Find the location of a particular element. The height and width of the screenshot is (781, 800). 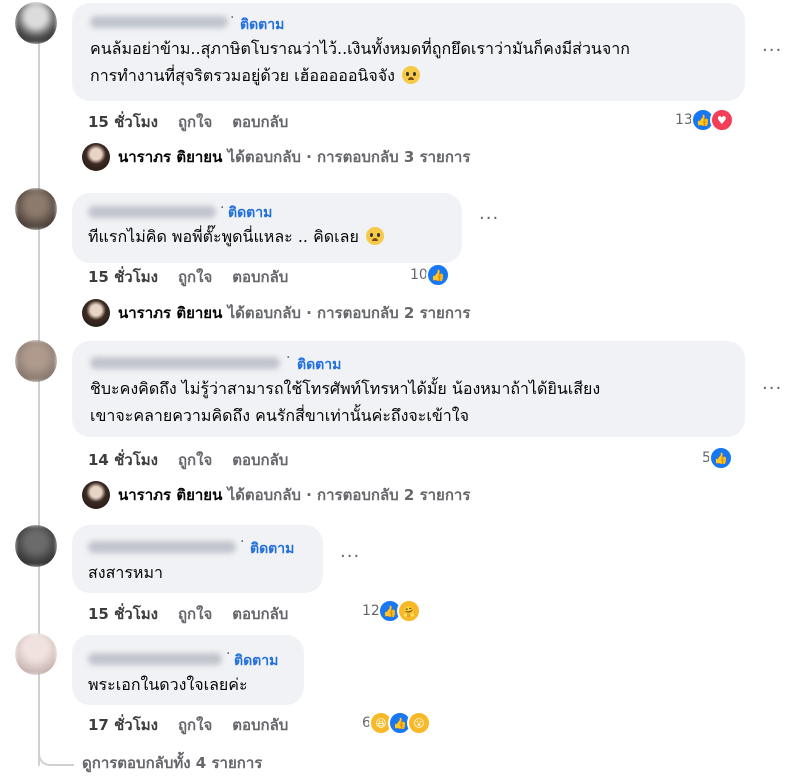

comment-actions: 17 ชั่วโมง ถูกใจ ตอบกลับ is located at coordinates (198, 725).